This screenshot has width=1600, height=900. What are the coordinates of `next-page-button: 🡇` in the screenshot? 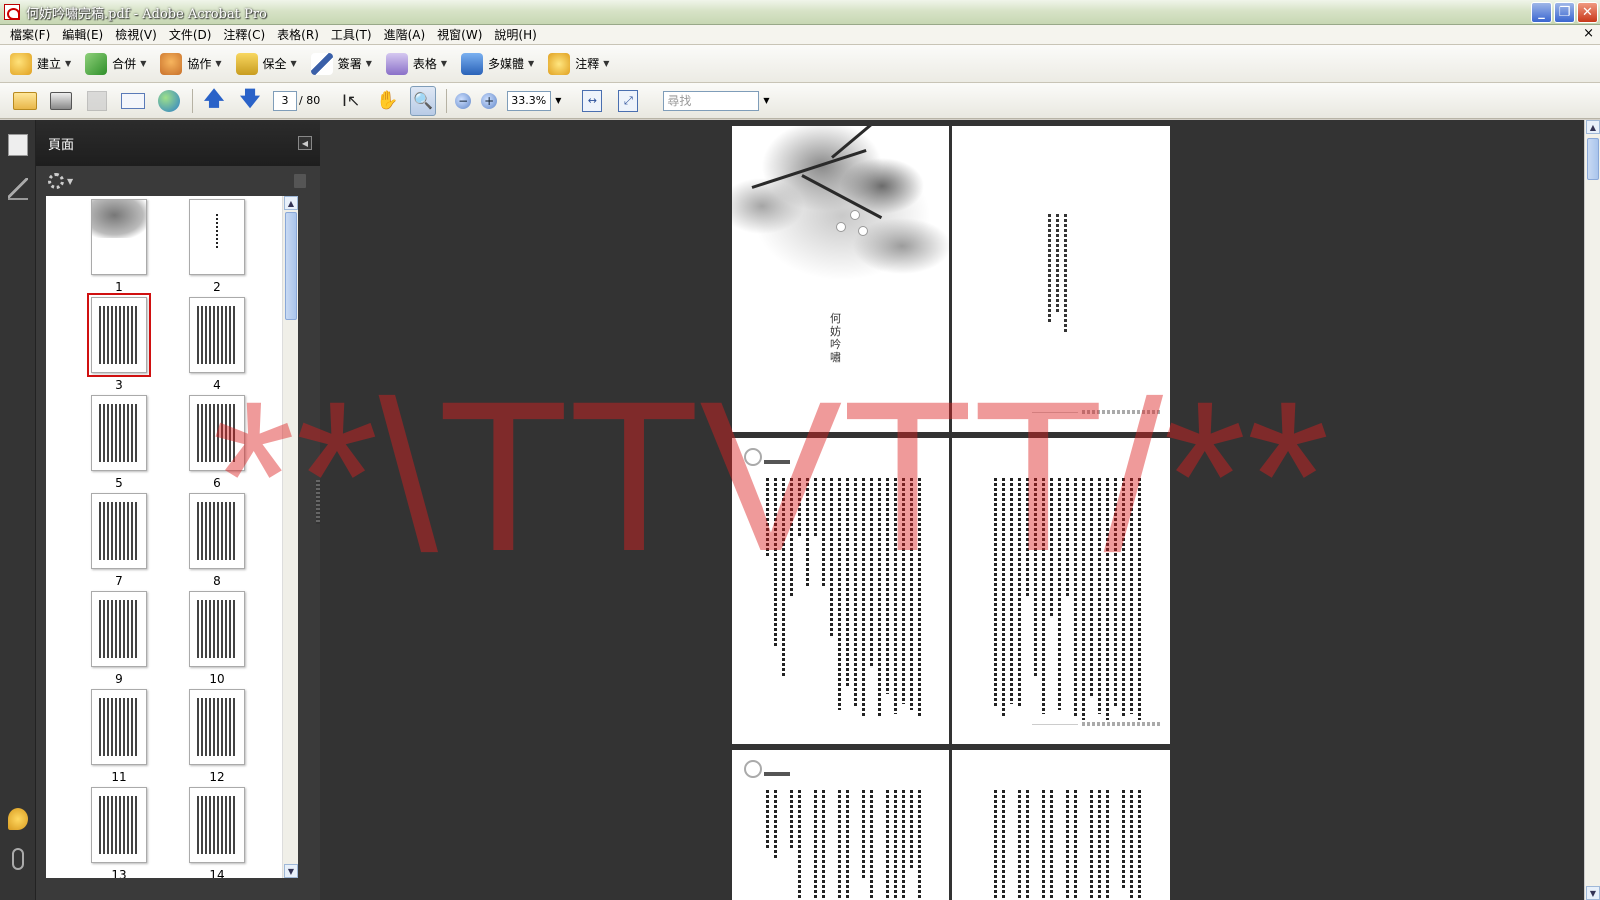 It's located at (250, 100).